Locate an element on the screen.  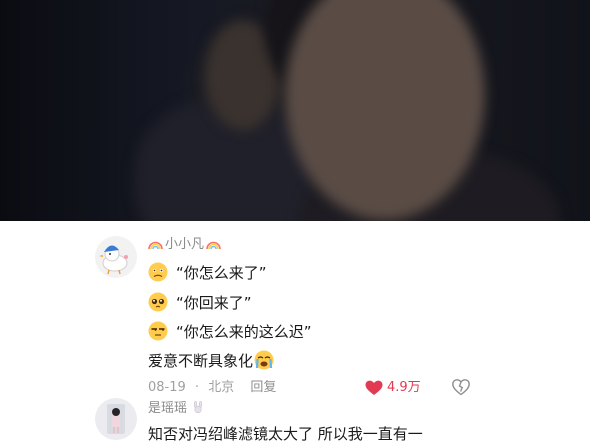
rabbit-icon is located at coordinates (198, 407).